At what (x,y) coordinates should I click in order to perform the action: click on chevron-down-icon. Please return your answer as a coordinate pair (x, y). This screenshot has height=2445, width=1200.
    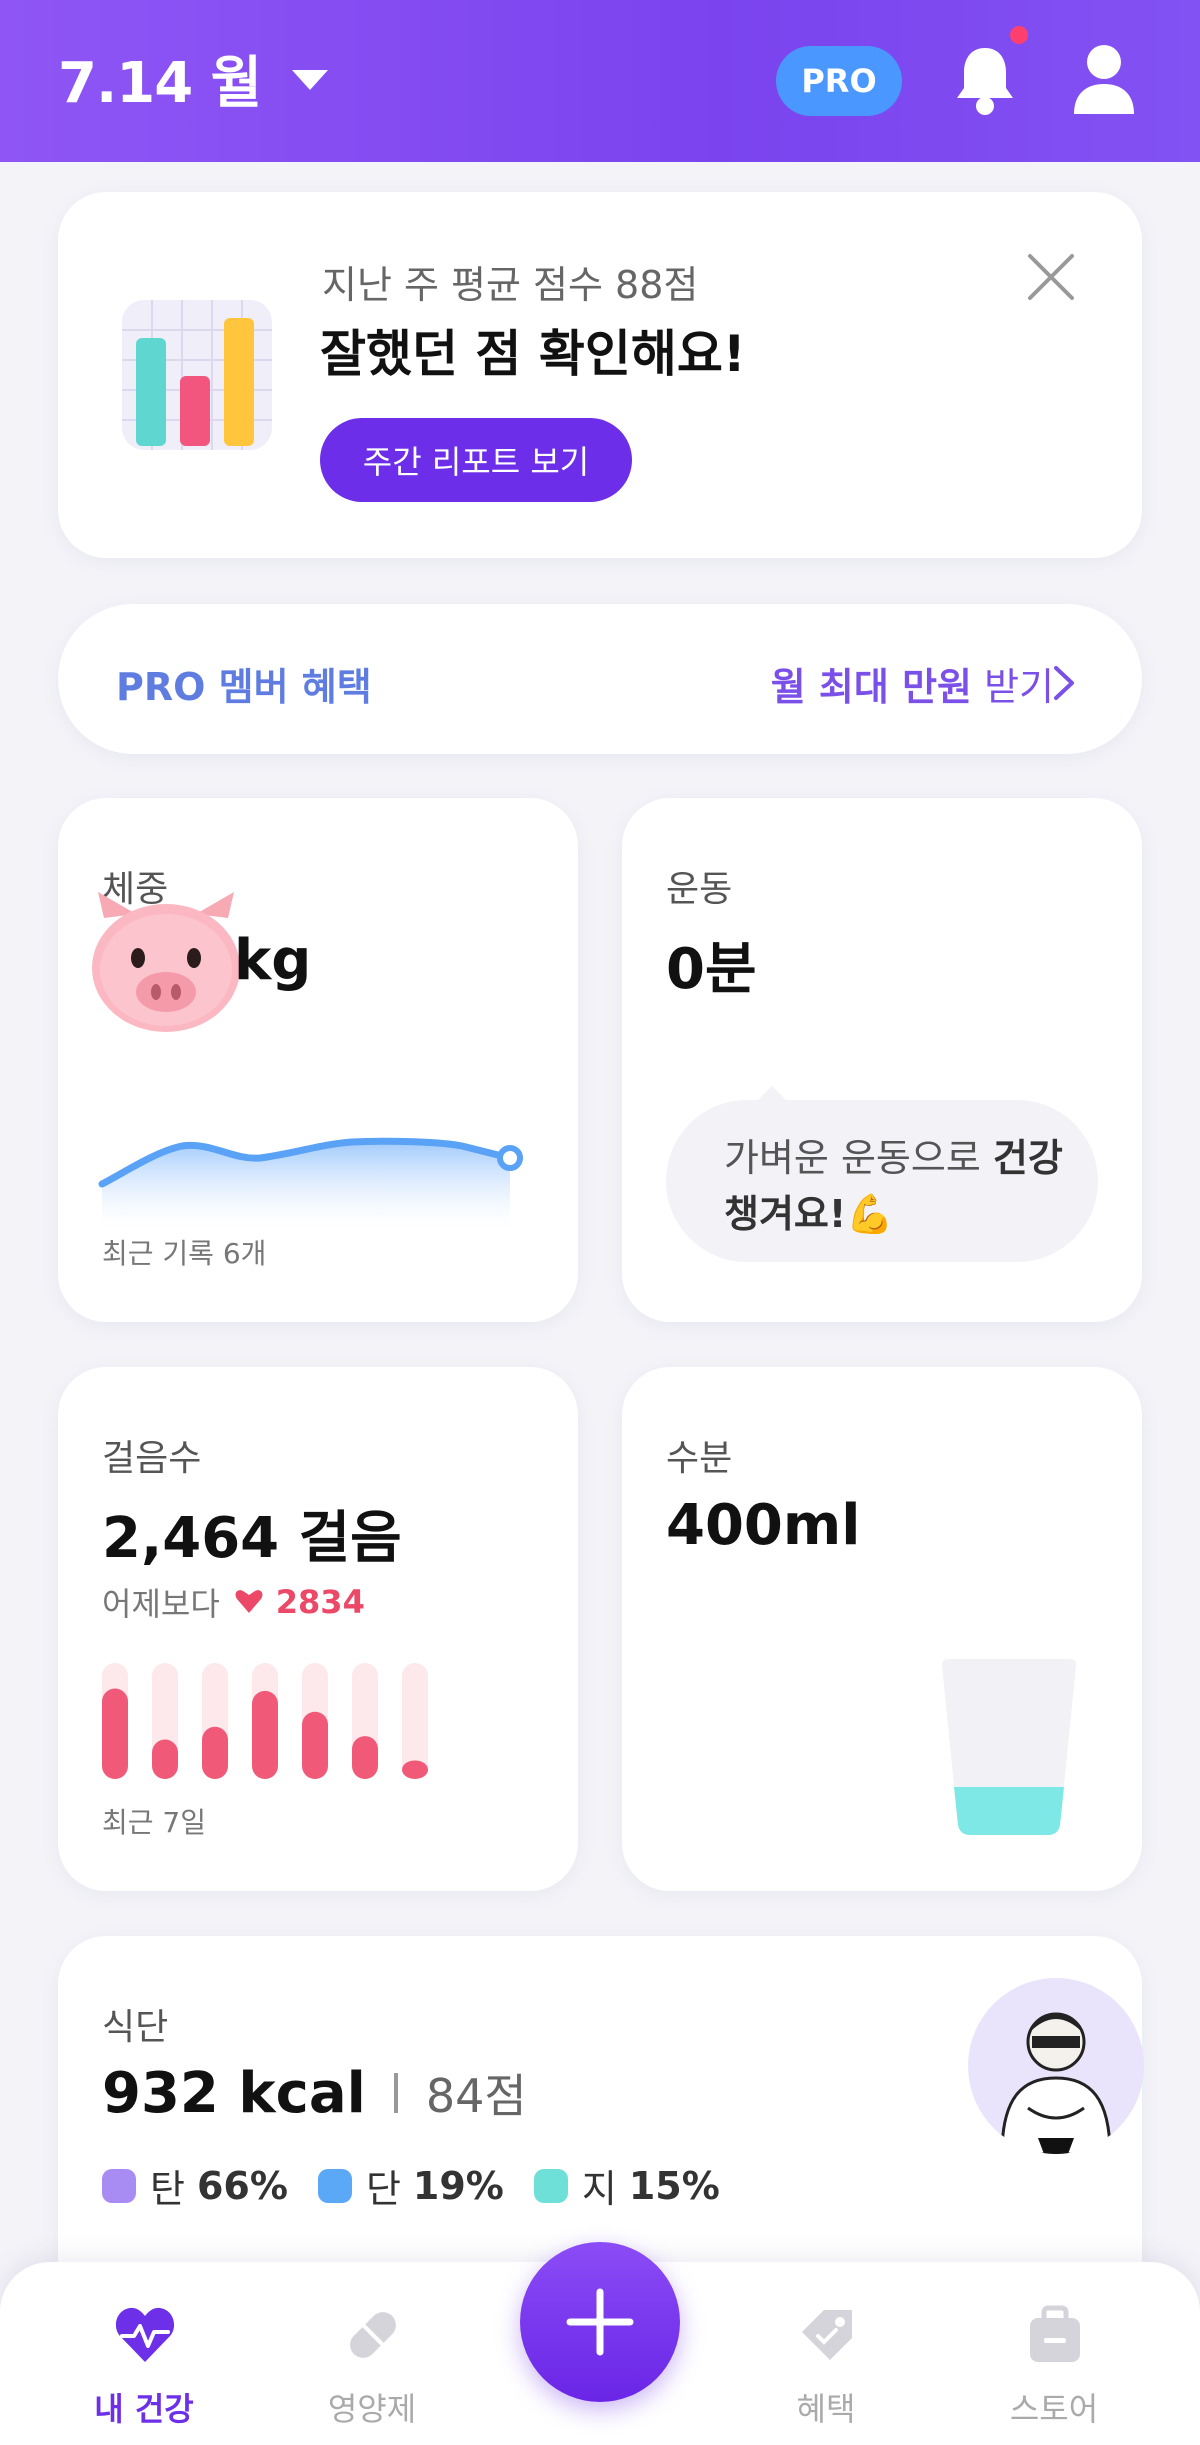
    Looking at the image, I should click on (310, 80).